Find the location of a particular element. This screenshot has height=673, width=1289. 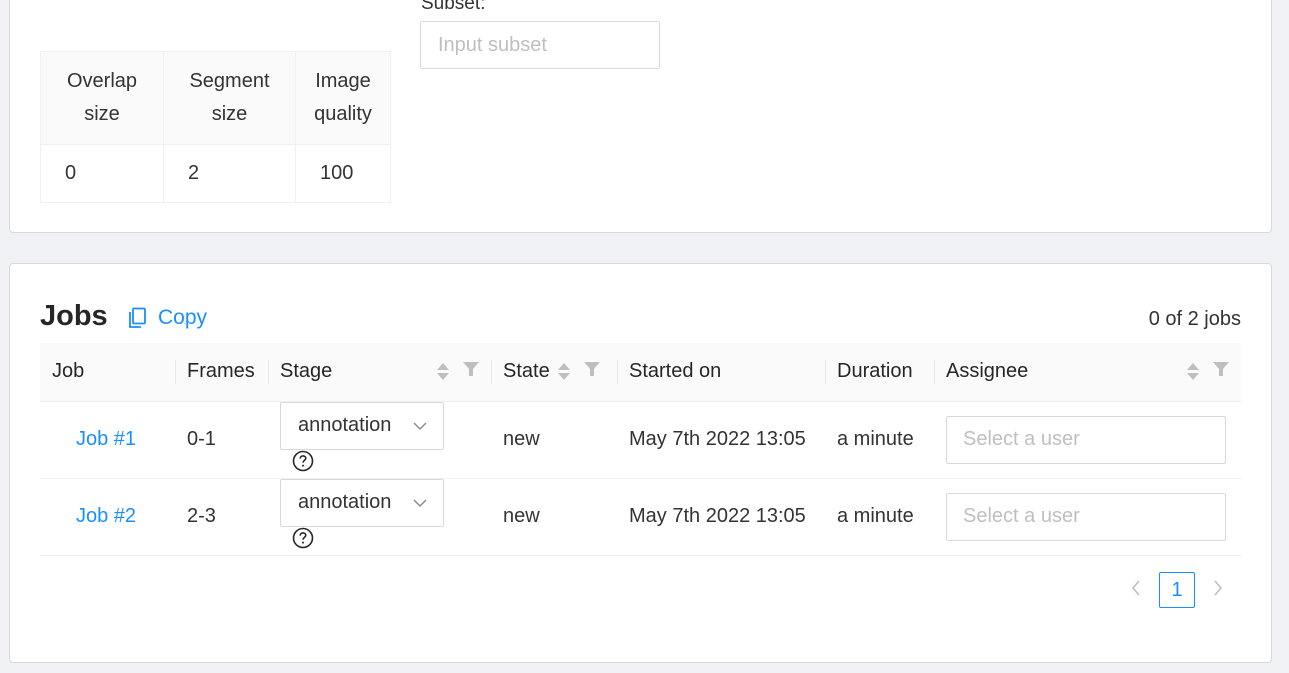

job-link: Job #2 is located at coordinates (94, 516).